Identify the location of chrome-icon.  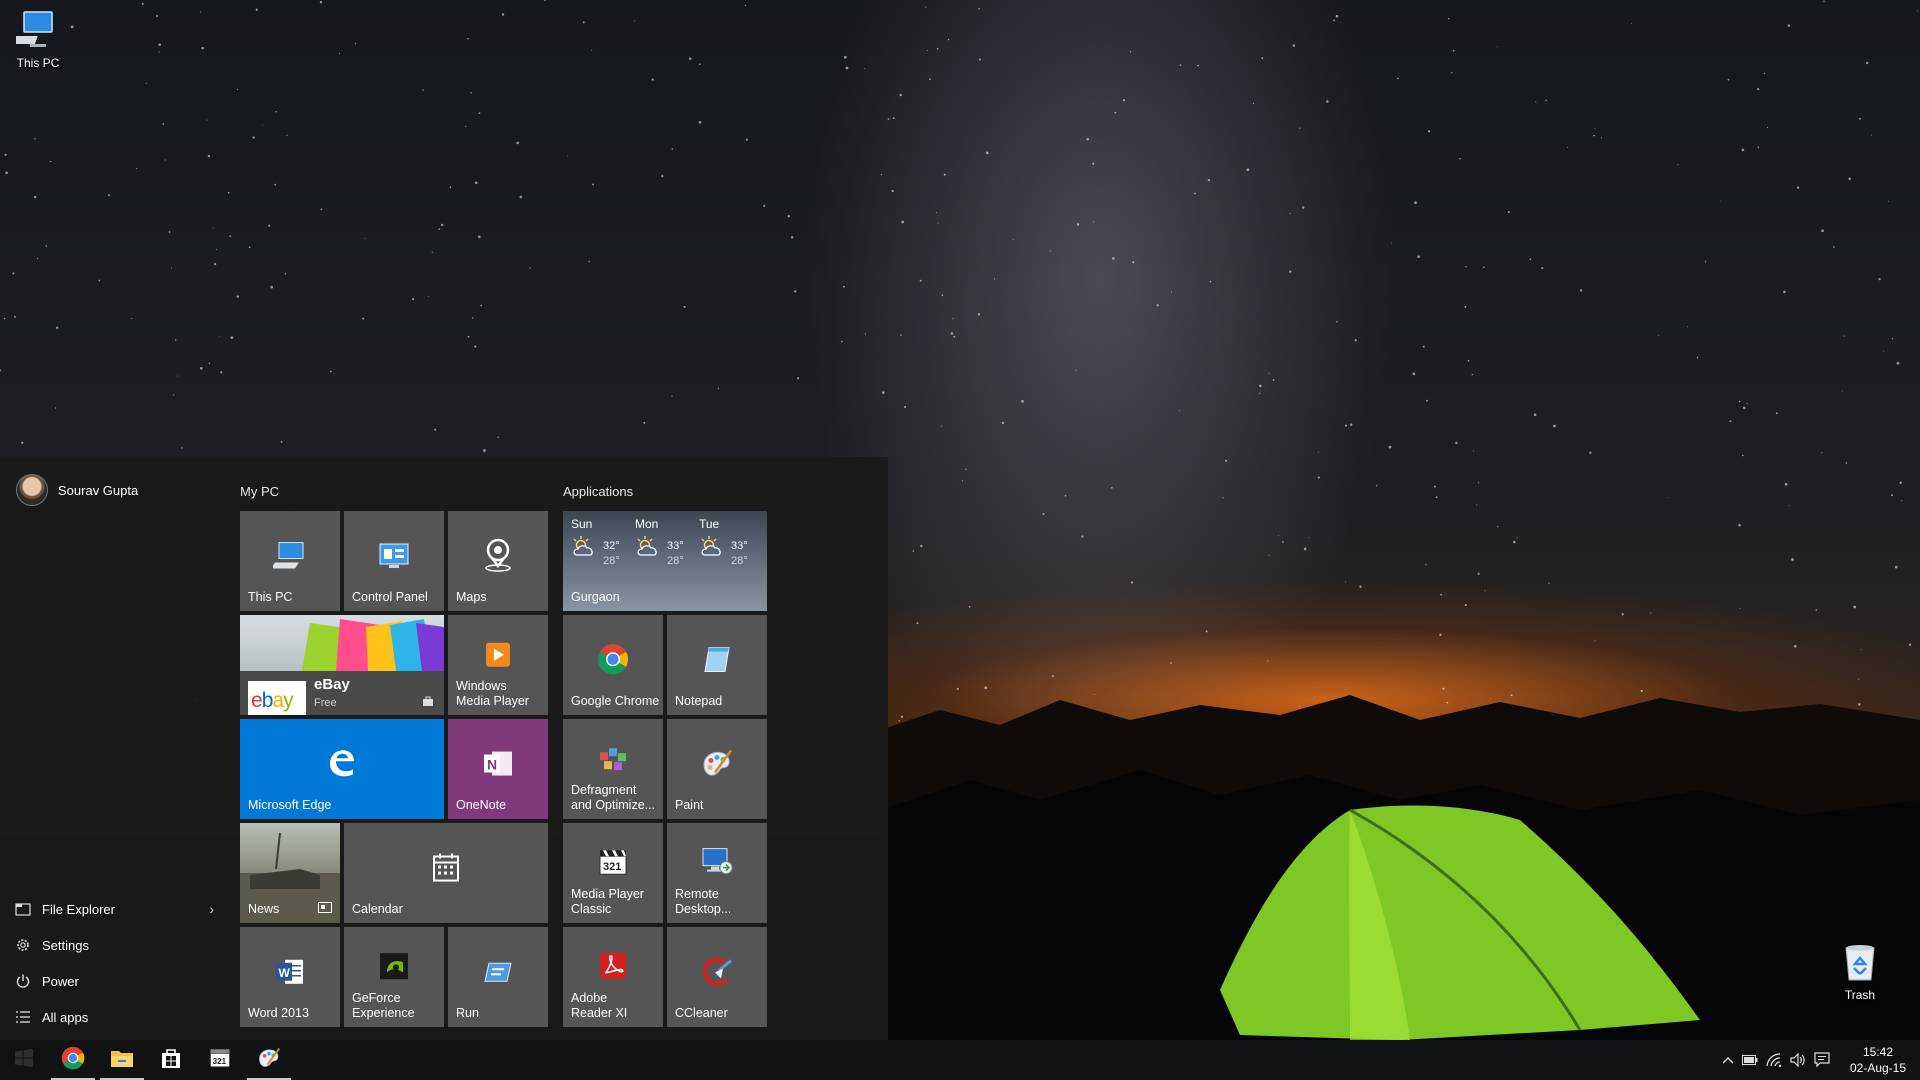
(613, 660).